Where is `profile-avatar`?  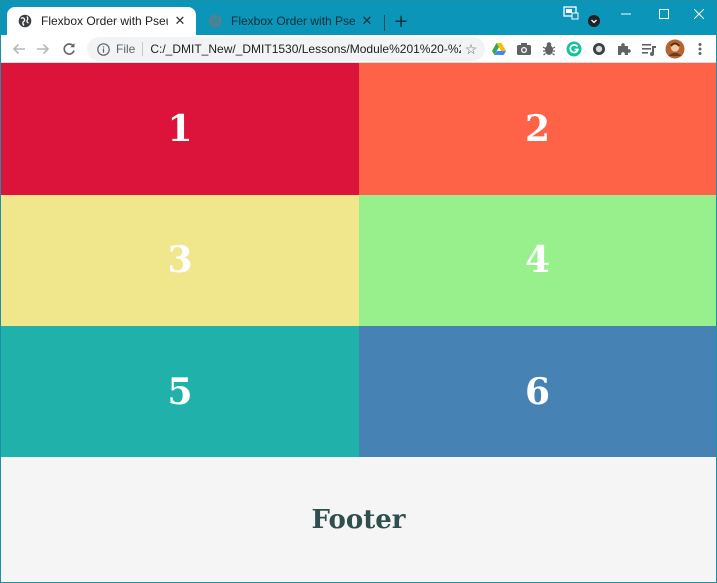
profile-avatar is located at coordinates (675, 49).